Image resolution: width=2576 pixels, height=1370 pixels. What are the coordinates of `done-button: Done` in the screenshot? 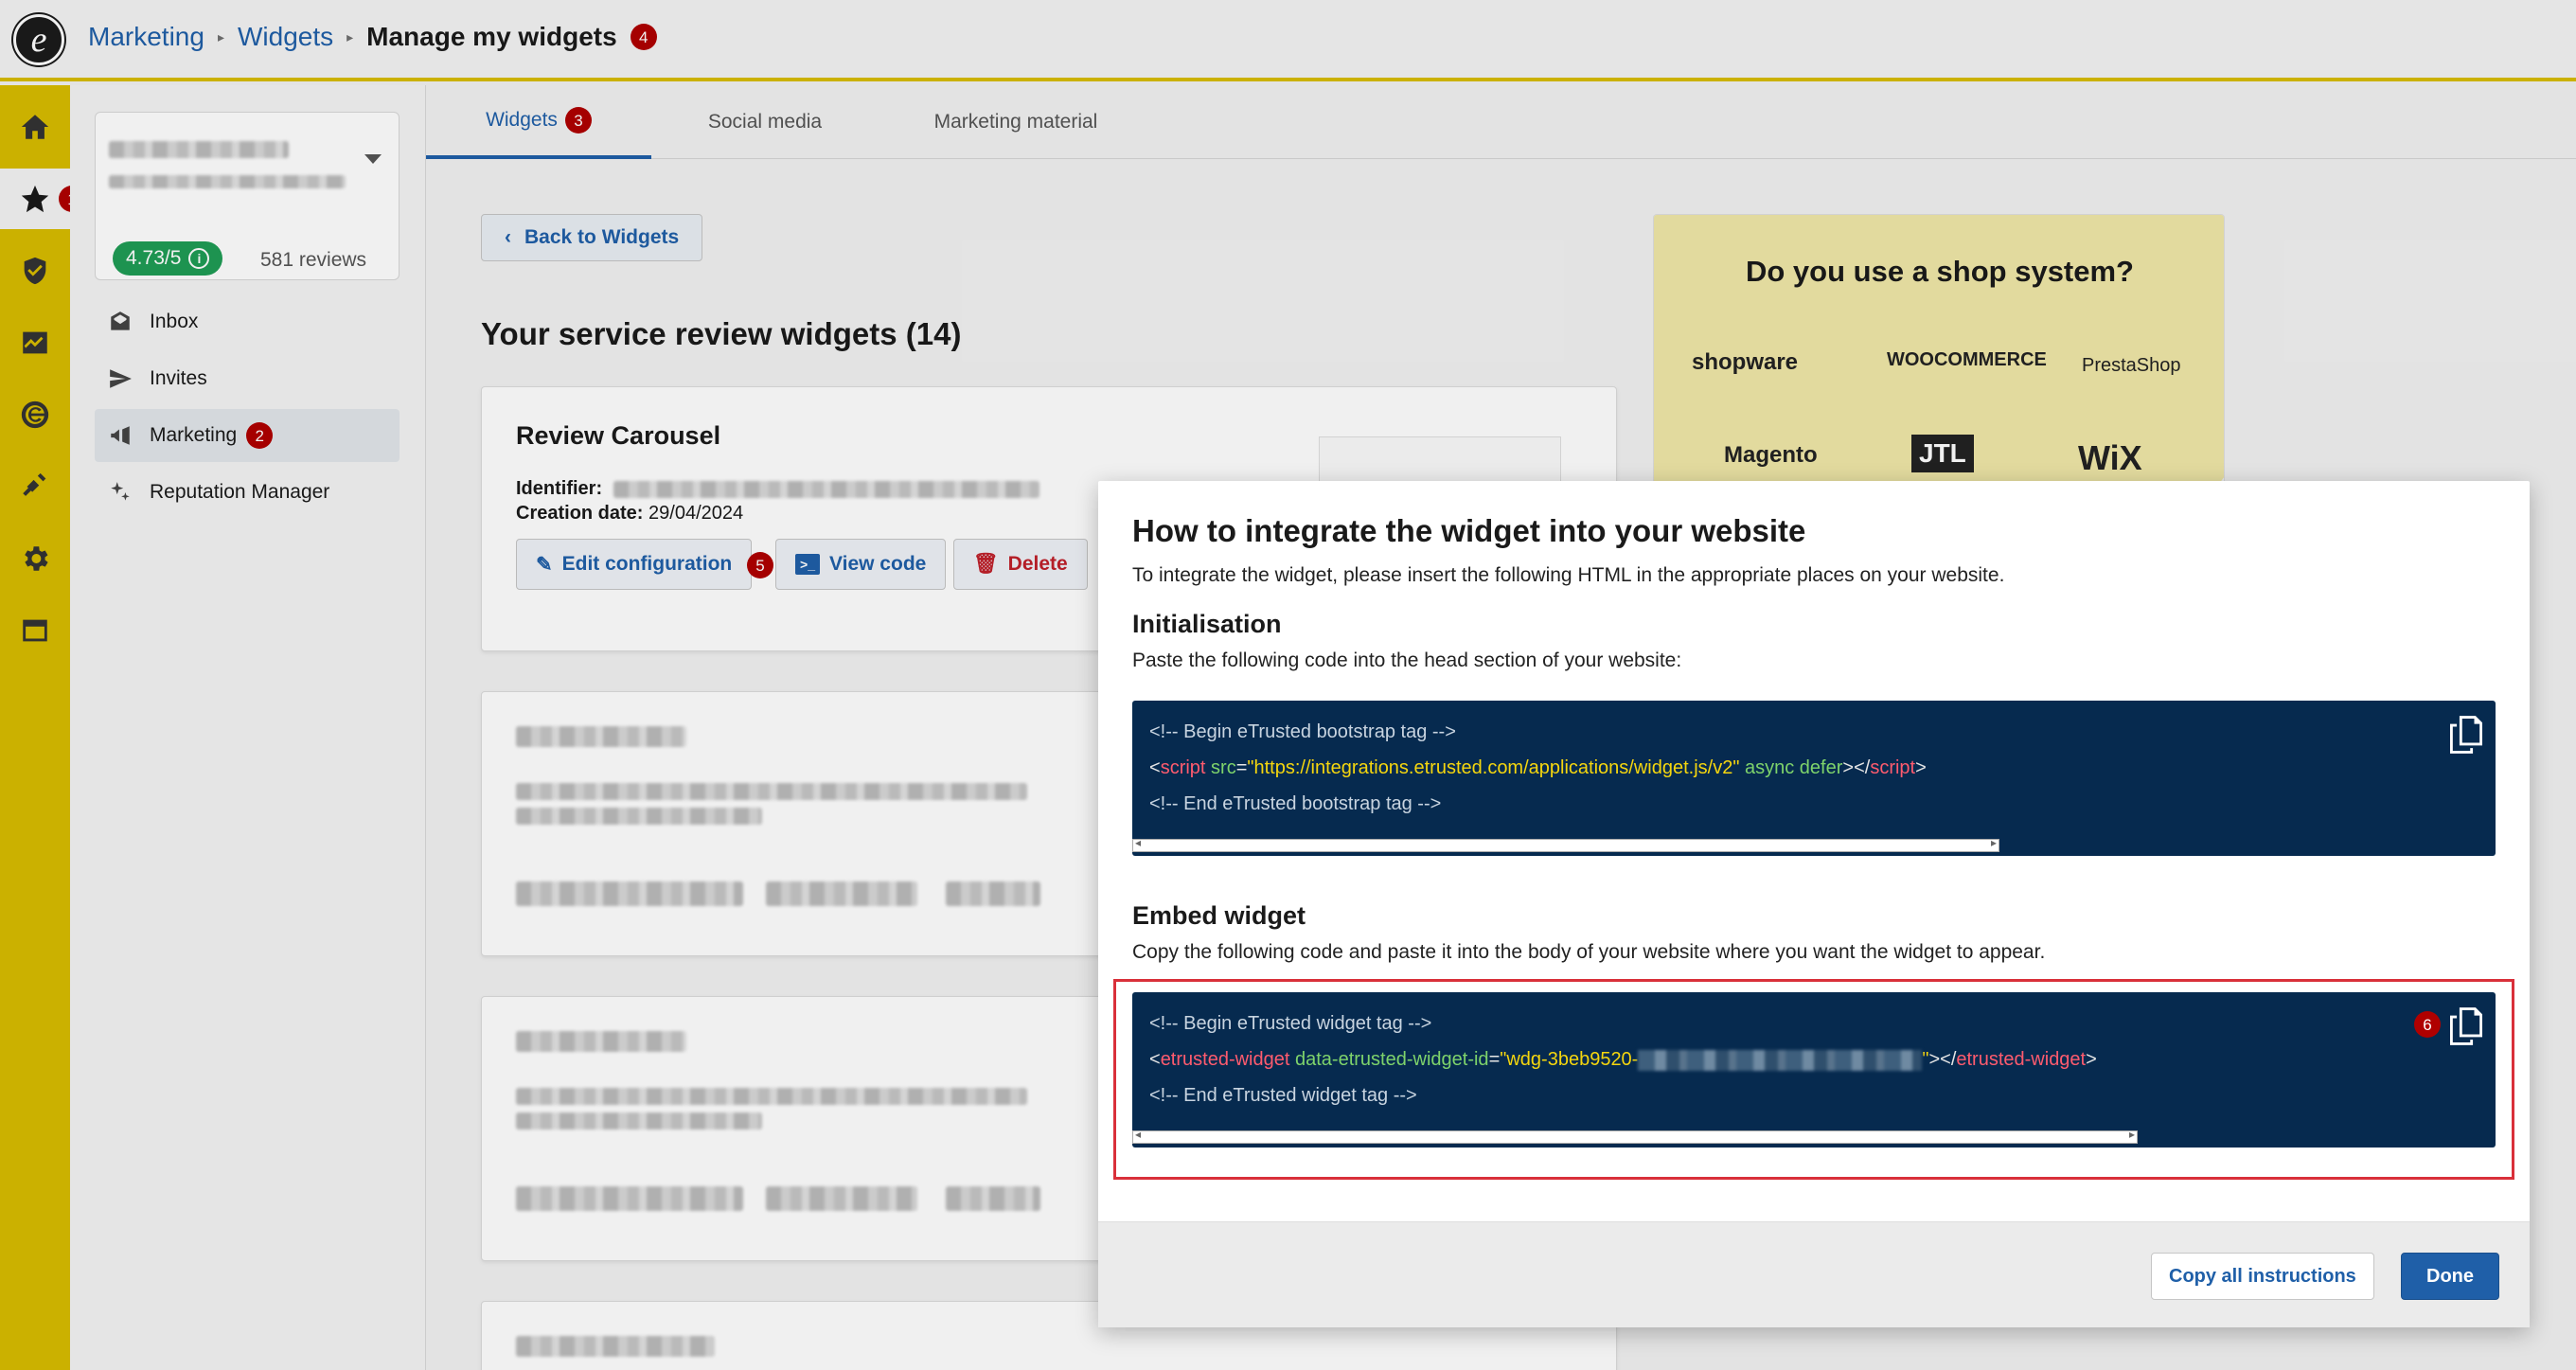 It's located at (2450, 1276).